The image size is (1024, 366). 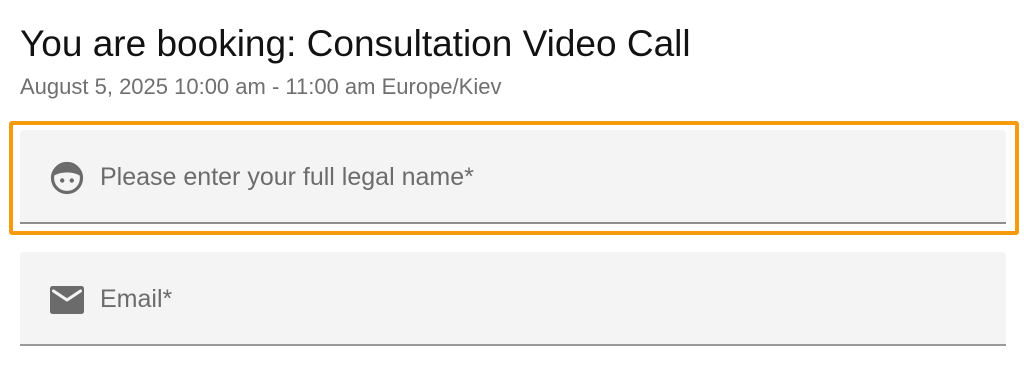 I want to click on mail-icon, so click(x=67, y=300).